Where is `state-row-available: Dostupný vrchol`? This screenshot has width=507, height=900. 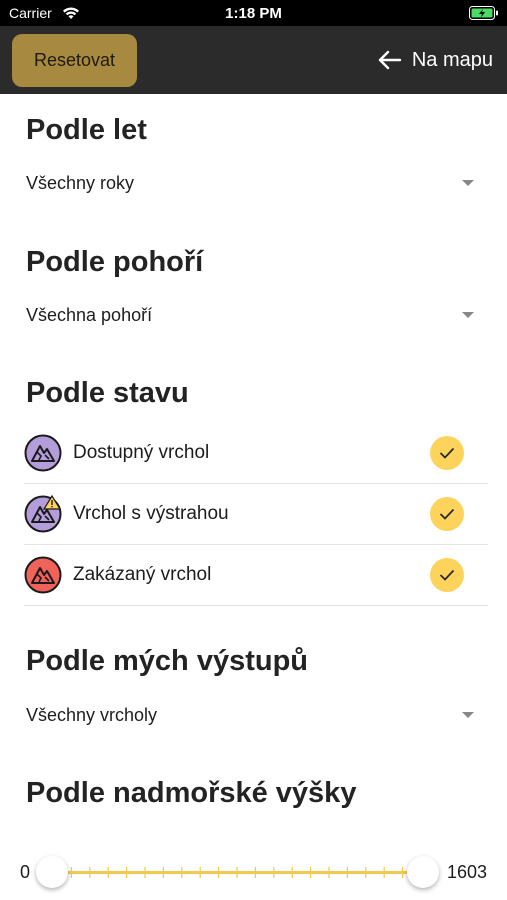 state-row-available: Dostupný vrchol is located at coordinates (256, 453).